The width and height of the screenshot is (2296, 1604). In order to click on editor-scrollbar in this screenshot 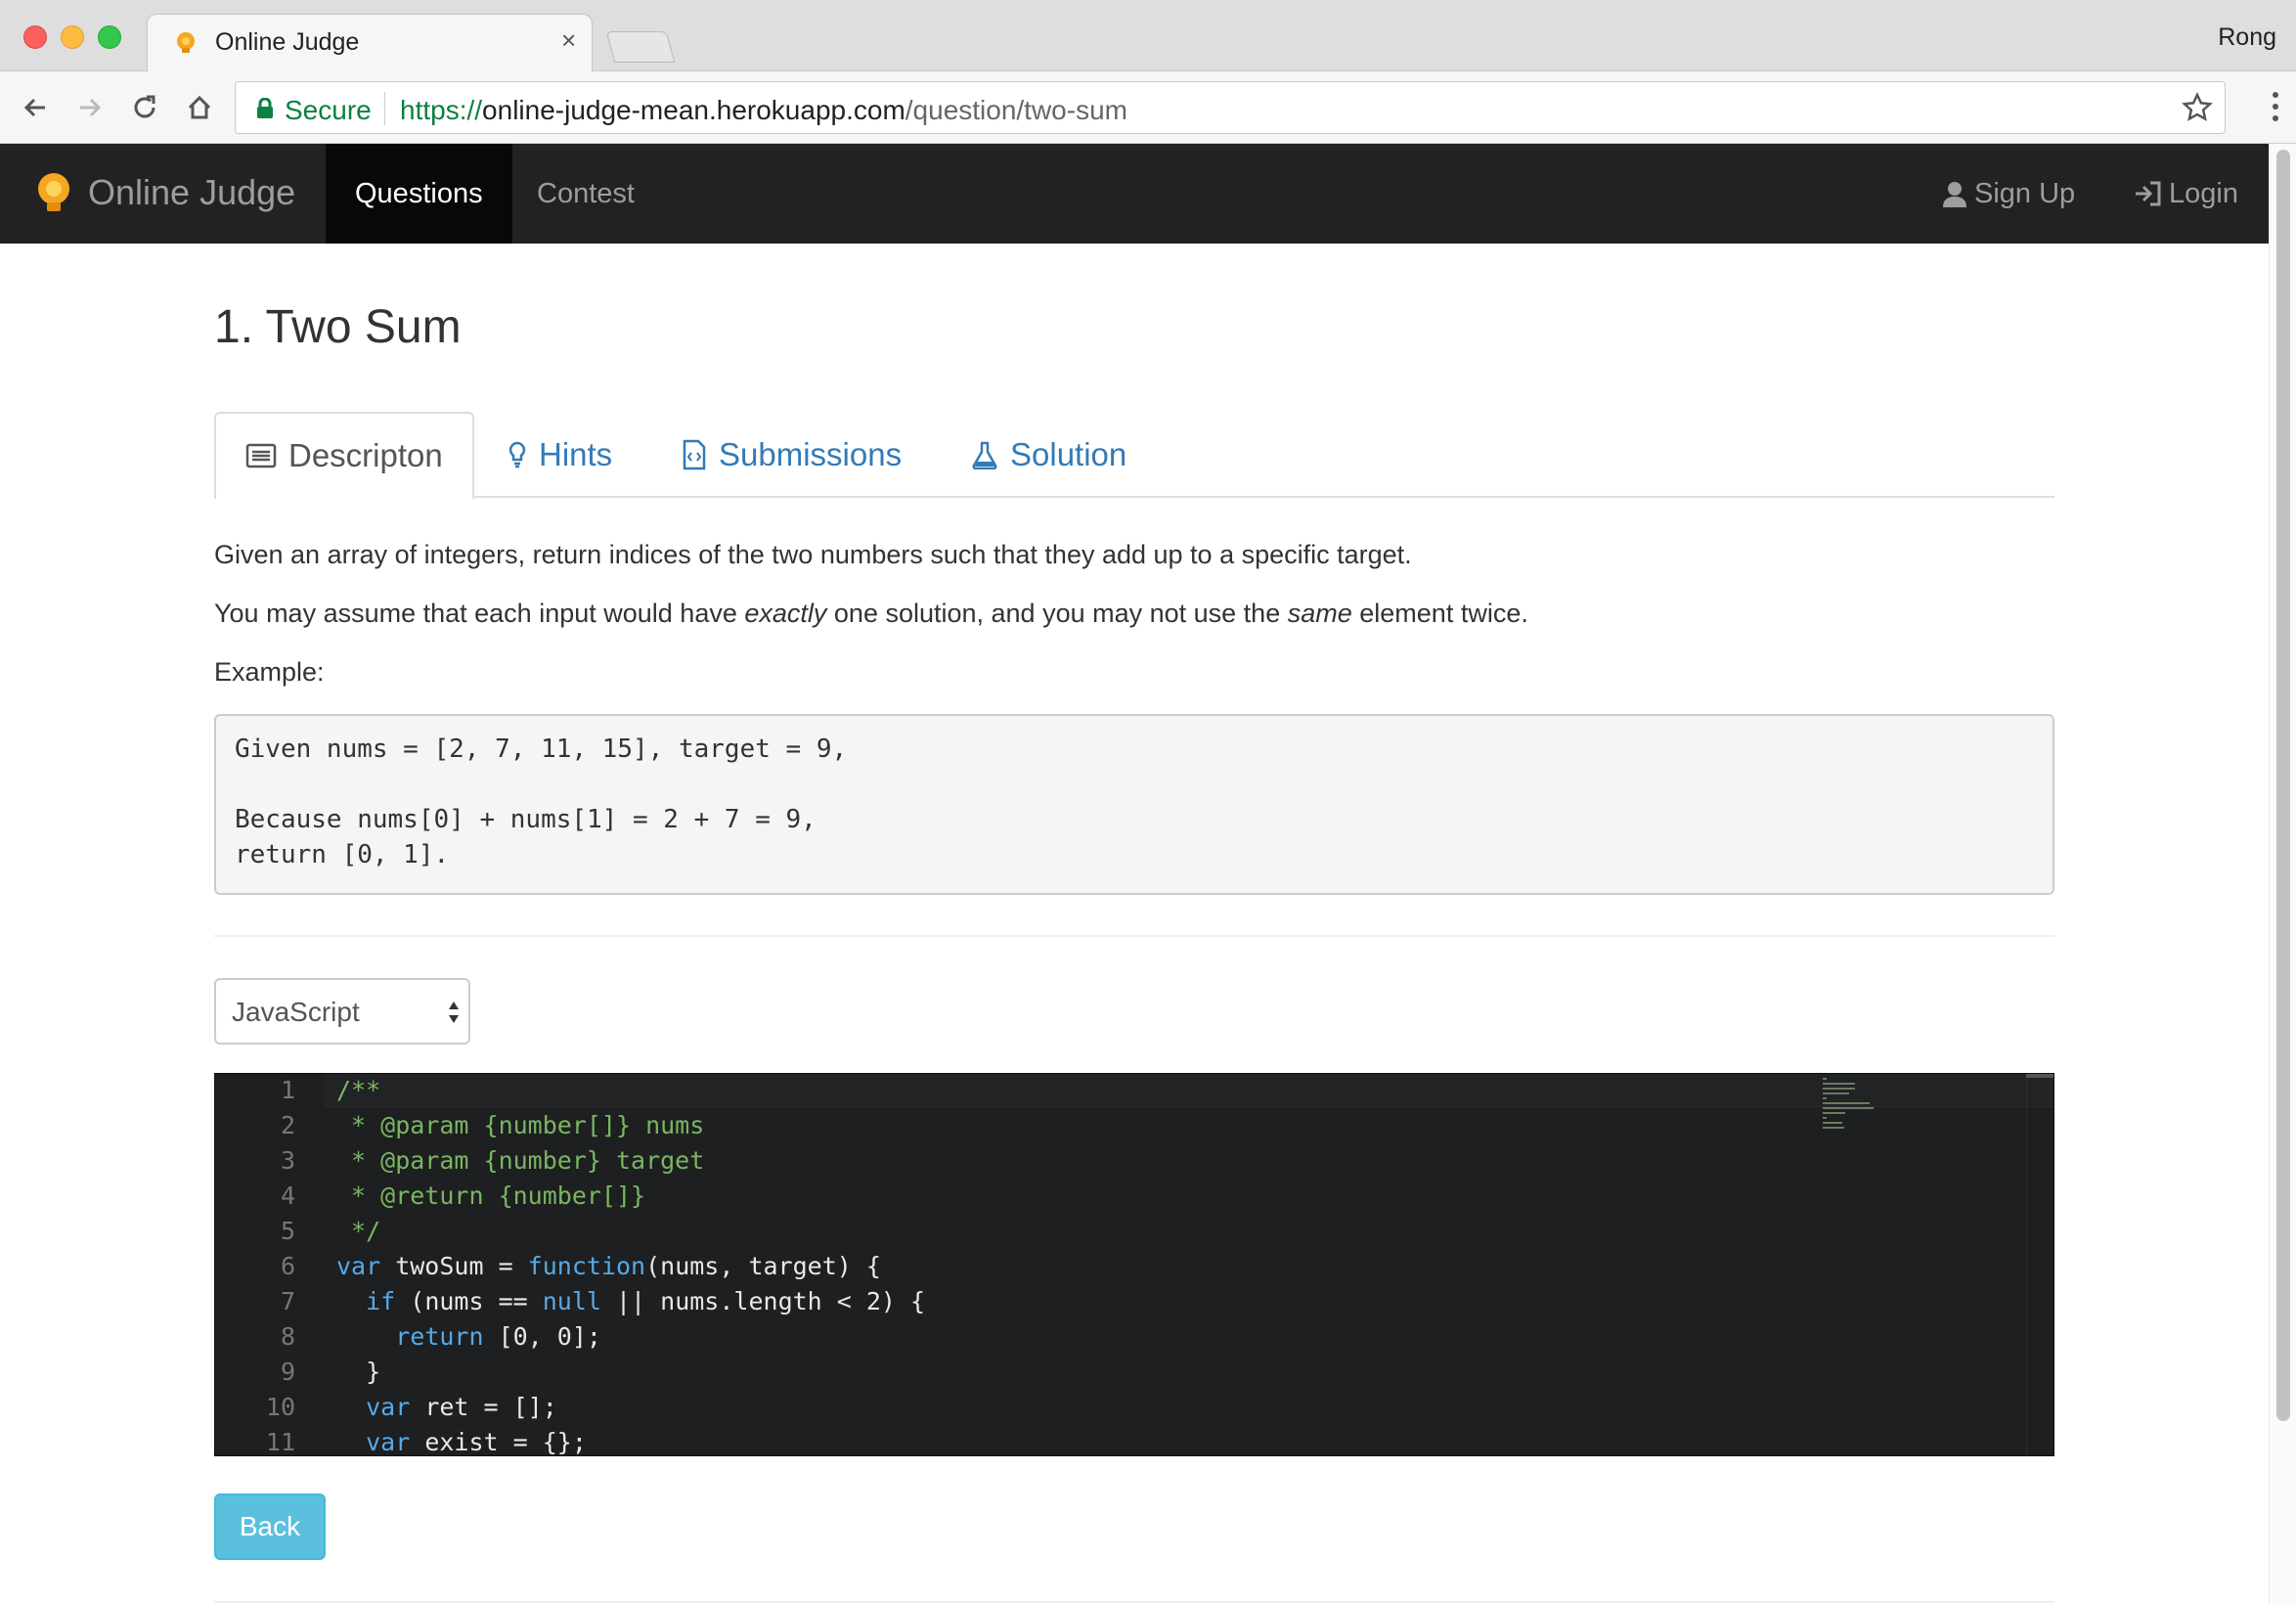, I will do `click(2039, 1264)`.